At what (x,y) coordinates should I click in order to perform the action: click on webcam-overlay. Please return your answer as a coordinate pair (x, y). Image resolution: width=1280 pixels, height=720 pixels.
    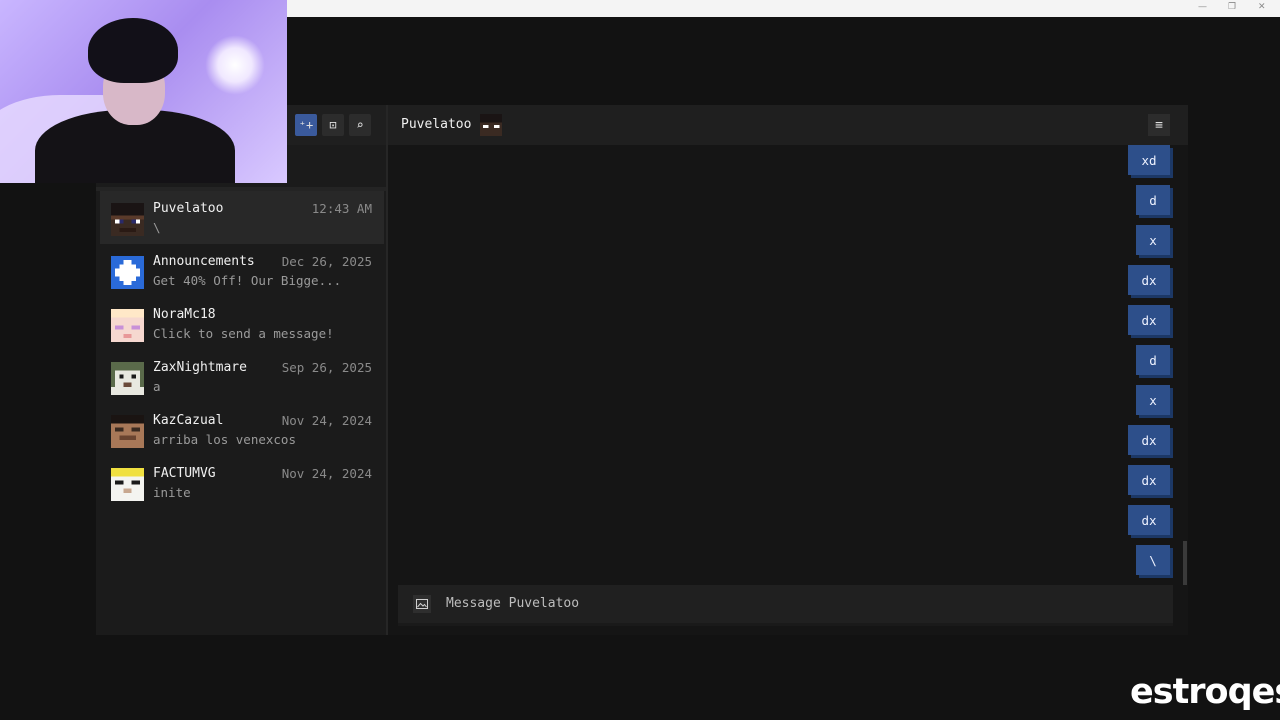
    Looking at the image, I should click on (143, 91).